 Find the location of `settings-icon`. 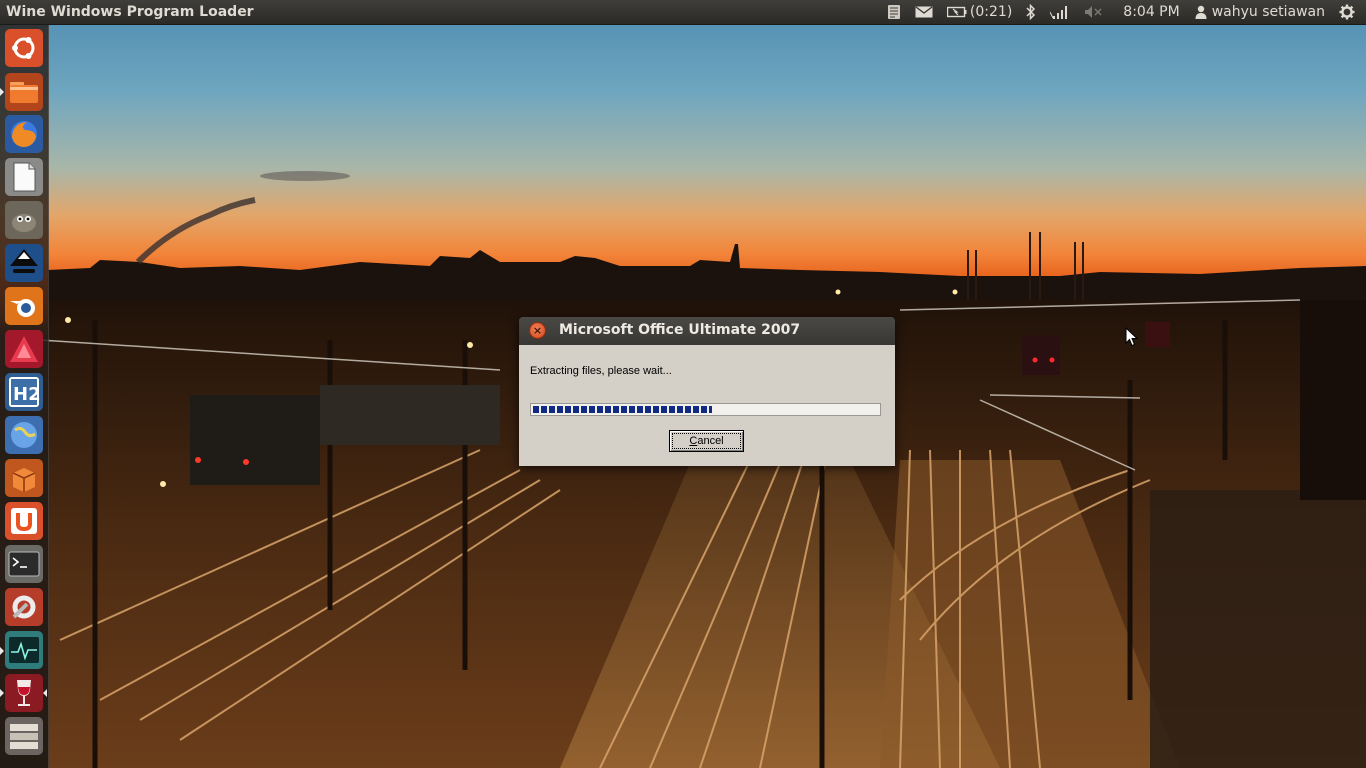

settings-icon is located at coordinates (24, 607).